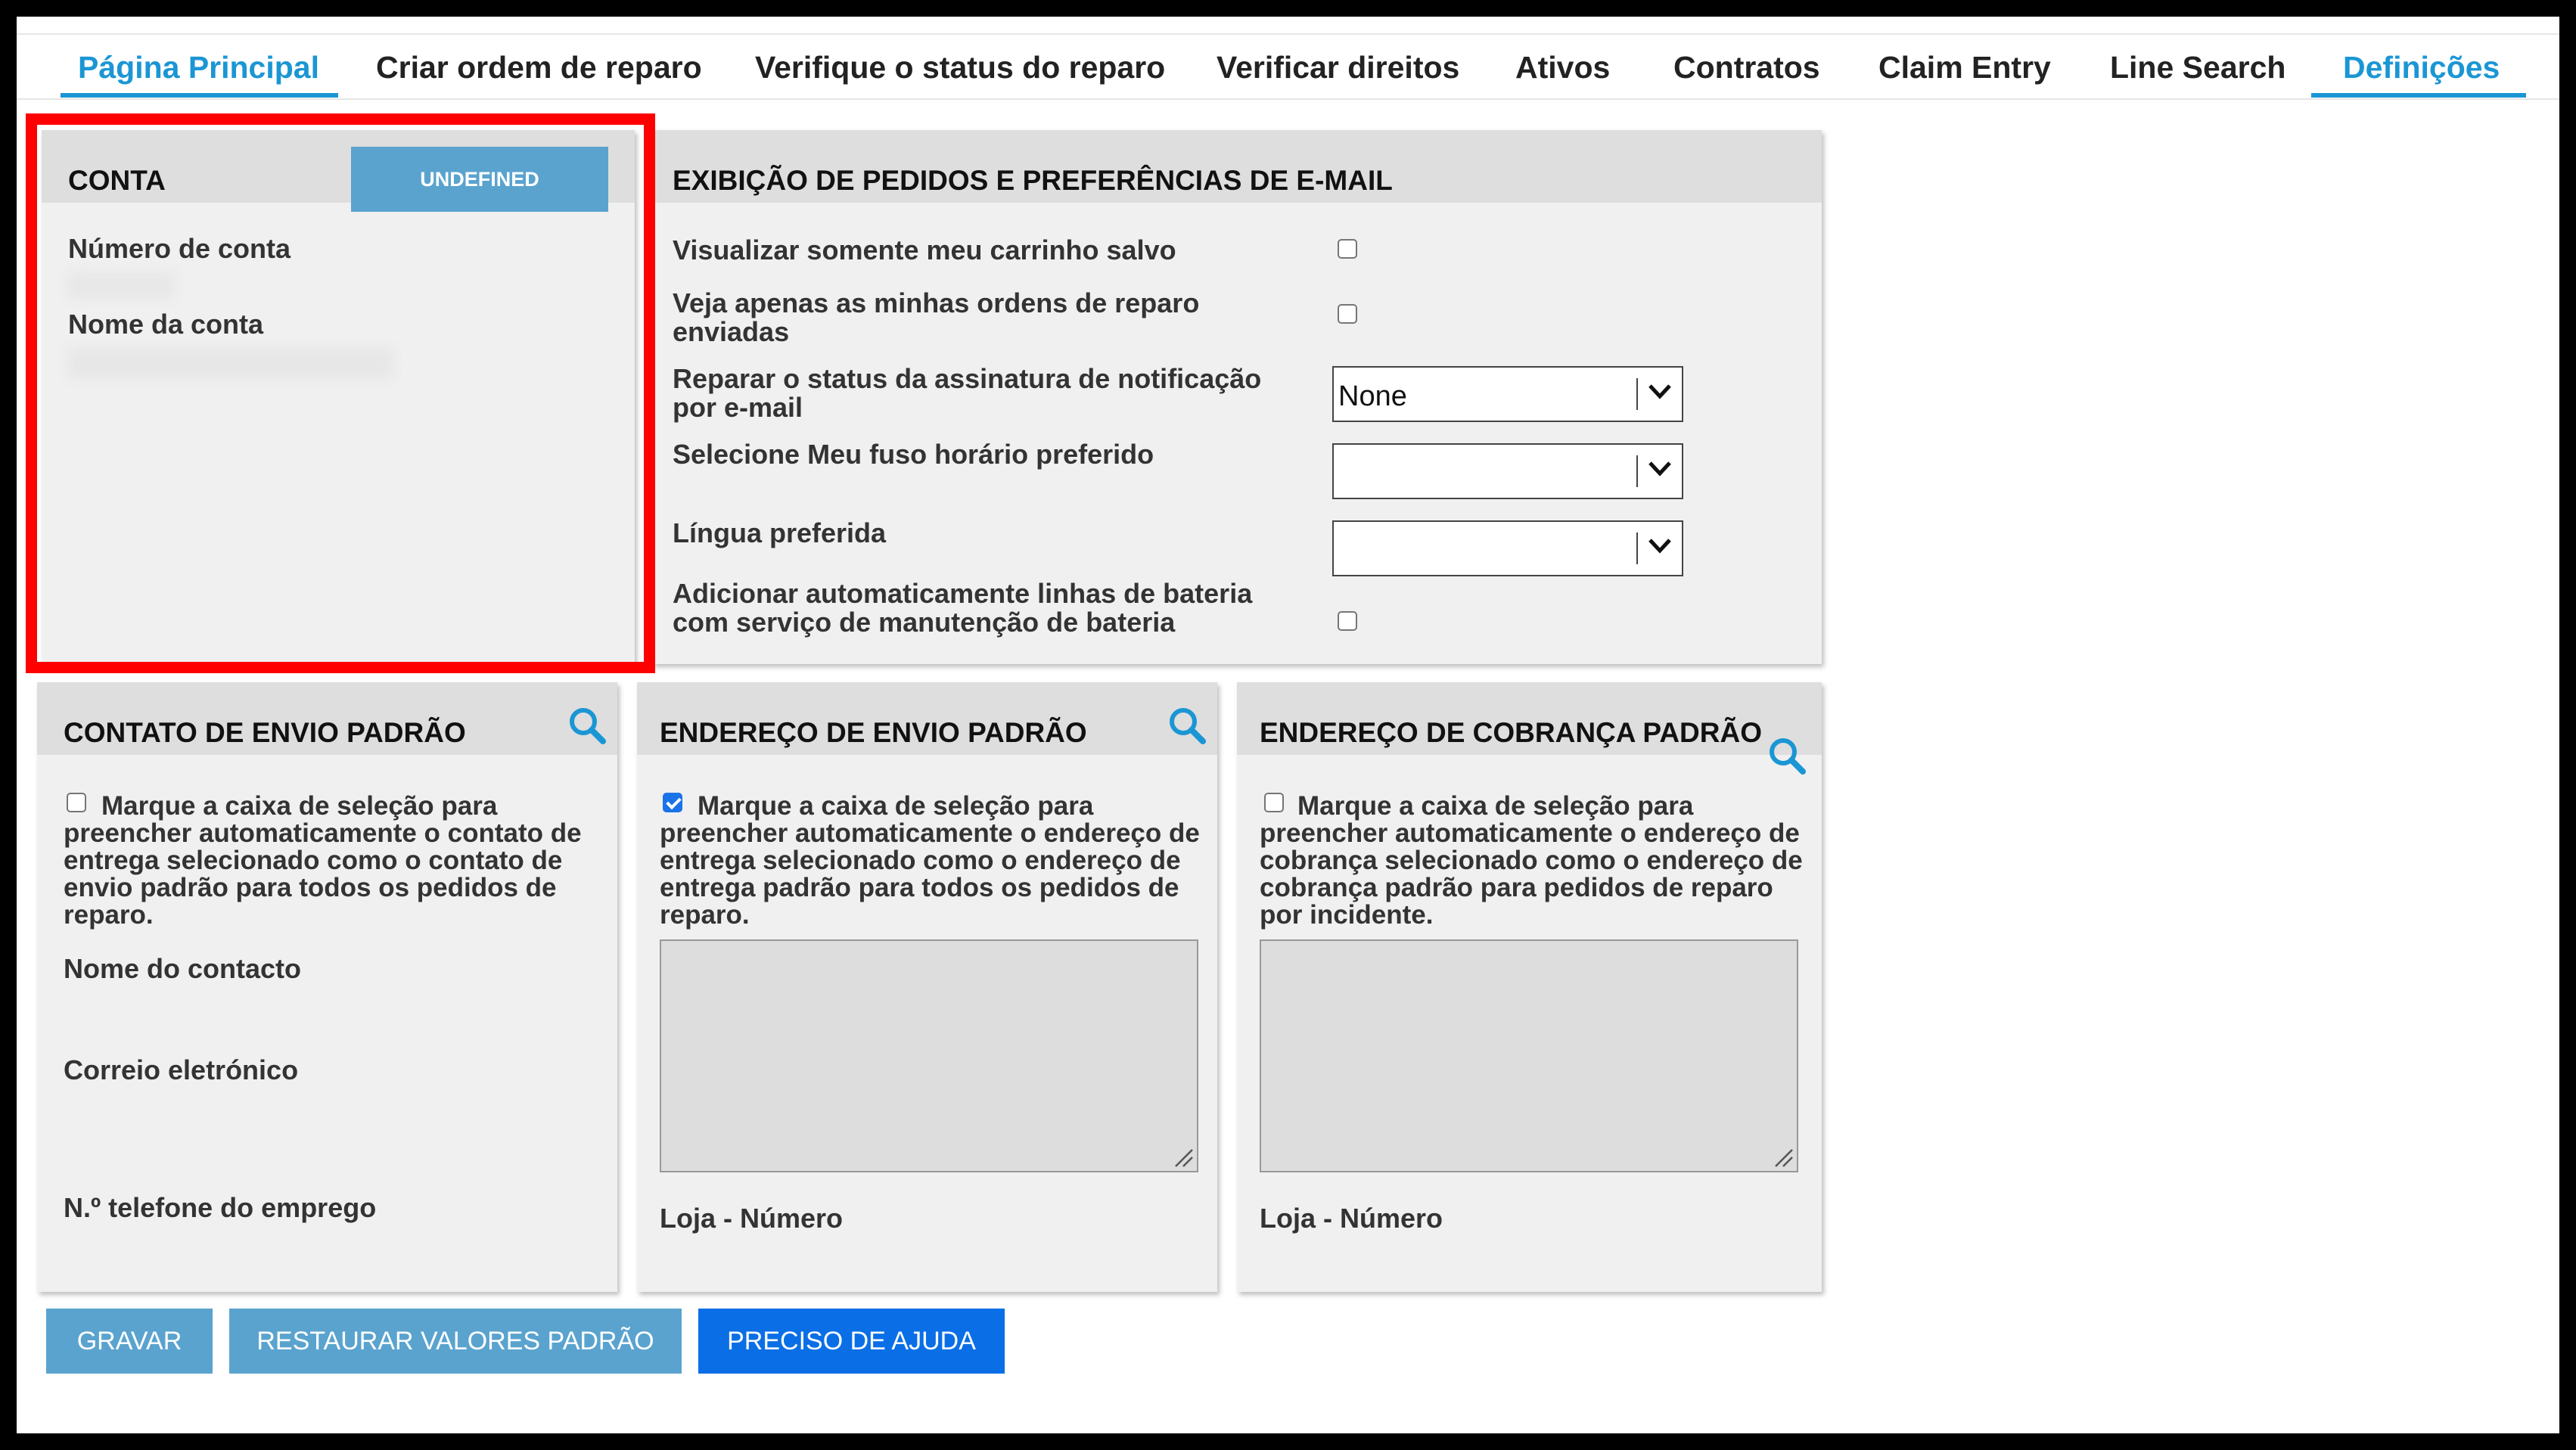 The width and height of the screenshot is (2576, 1450). Describe the element at coordinates (166, 324) in the screenshot. I see `account-name-label: Nome da conta` at that location.